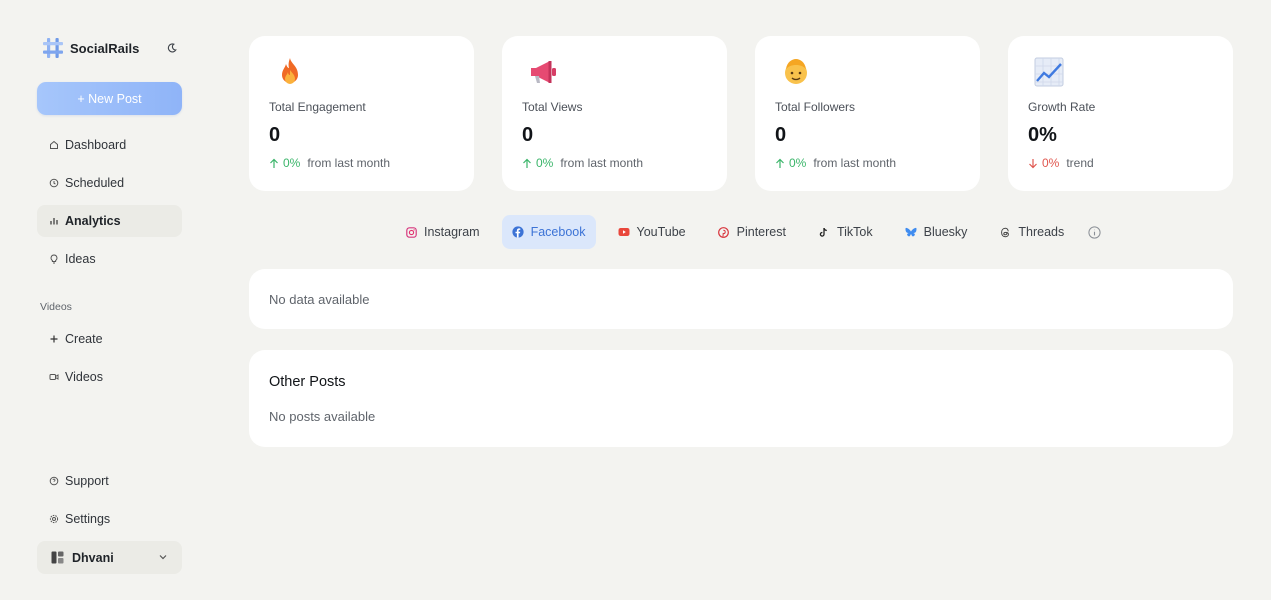 This screenshot has height=600, width=1271. I want to click on stat-value: 0%, so click(1042, 135).